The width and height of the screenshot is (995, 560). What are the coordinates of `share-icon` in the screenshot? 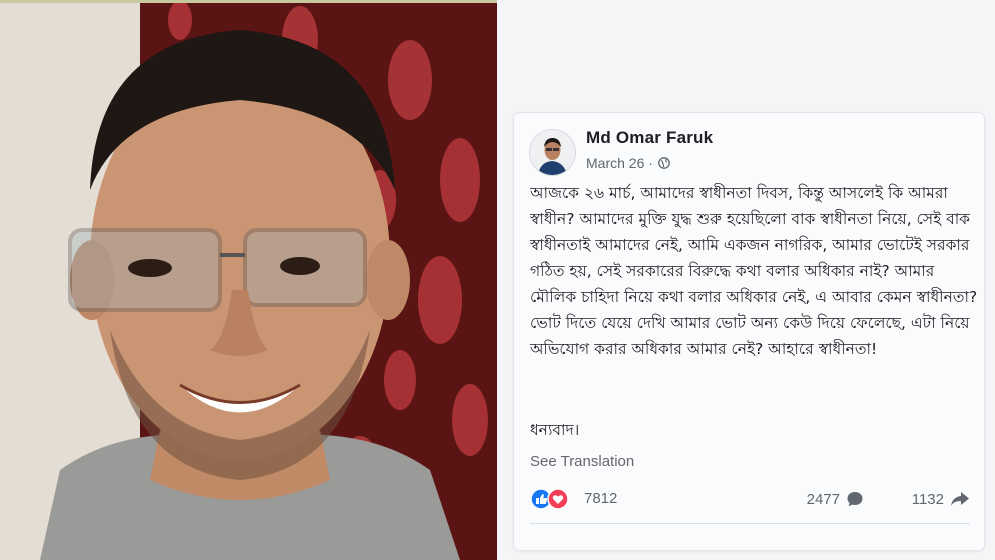 It's located at (960, 499).